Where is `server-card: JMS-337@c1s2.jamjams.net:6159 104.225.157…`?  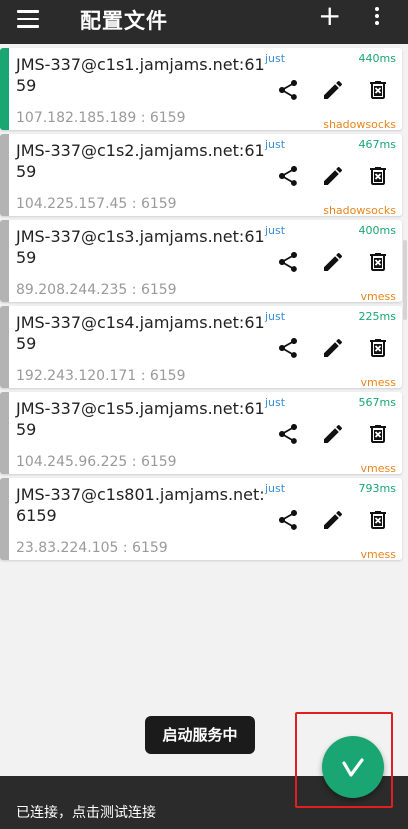
server-card: JMS-337@c1s2.jamjams.net:6159 104.225.157… is located at coordinates (201, 175).